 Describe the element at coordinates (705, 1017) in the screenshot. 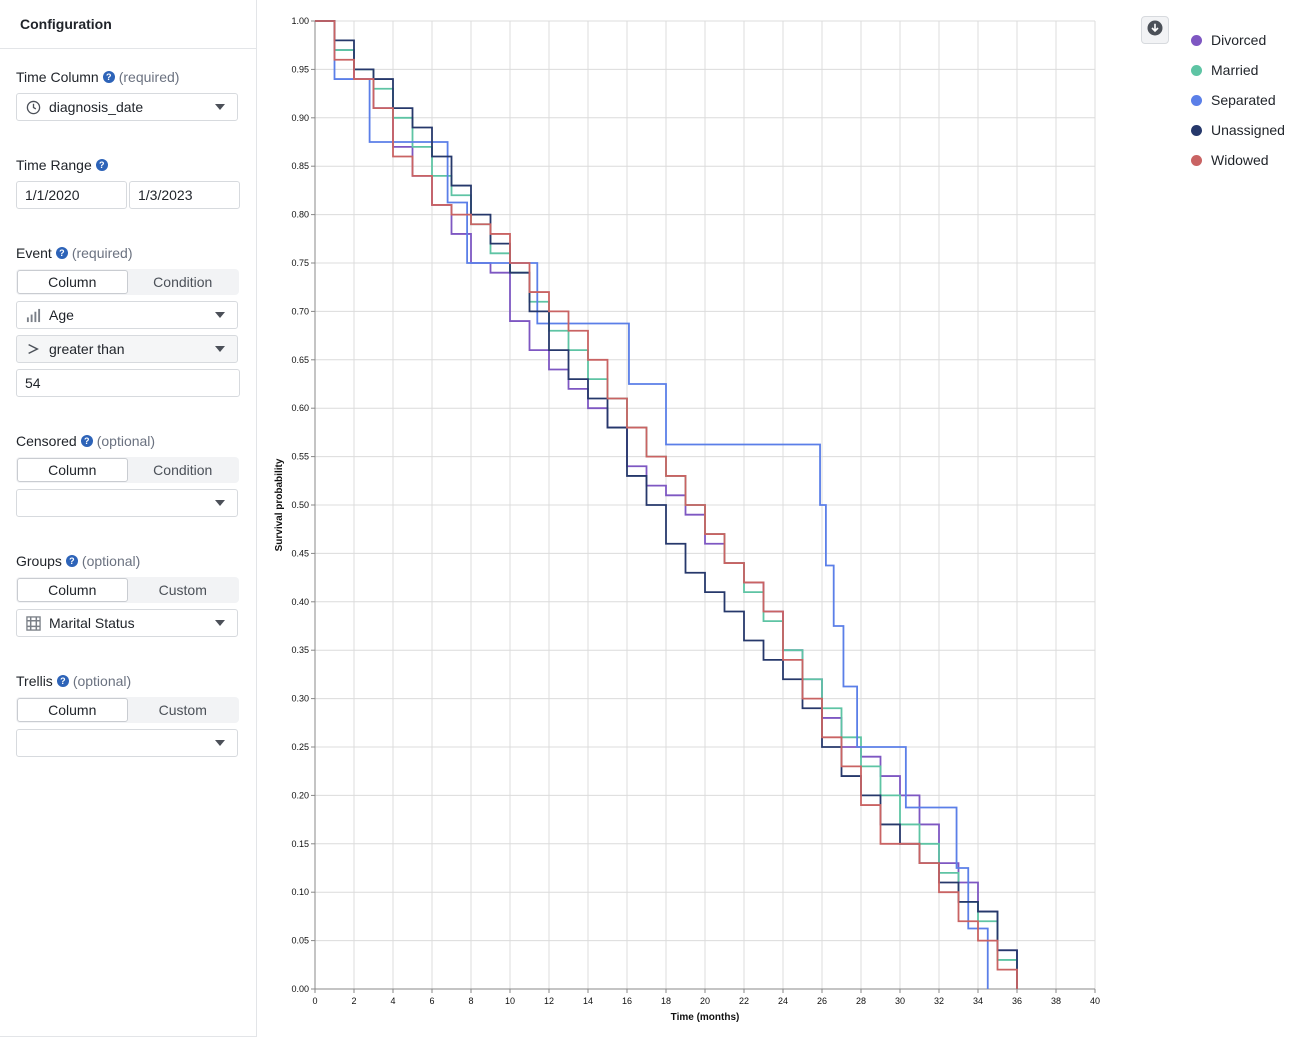

I see `x-axis-title: Time (months)` at that location.